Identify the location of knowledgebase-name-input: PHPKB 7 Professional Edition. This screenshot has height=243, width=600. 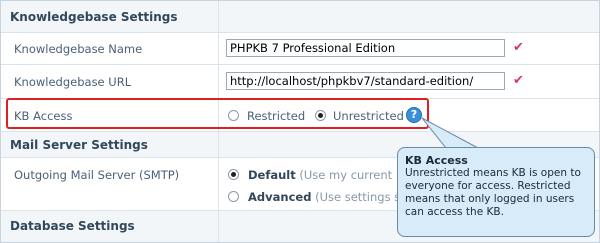
(365, 48).